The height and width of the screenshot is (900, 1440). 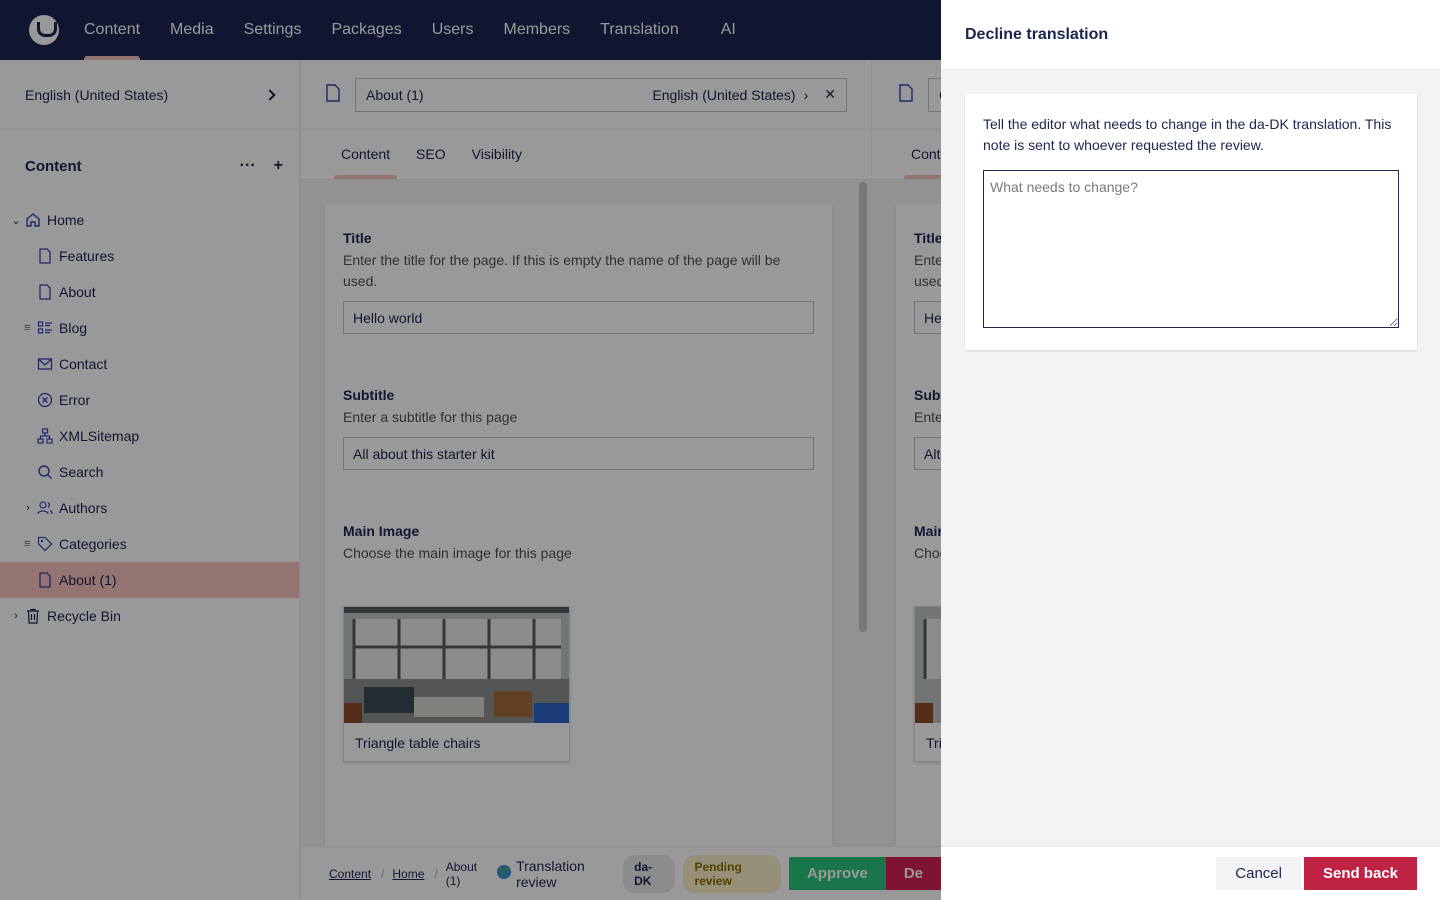 I want to click on cancel-button: Cancel, so click(x=1258, y=873).